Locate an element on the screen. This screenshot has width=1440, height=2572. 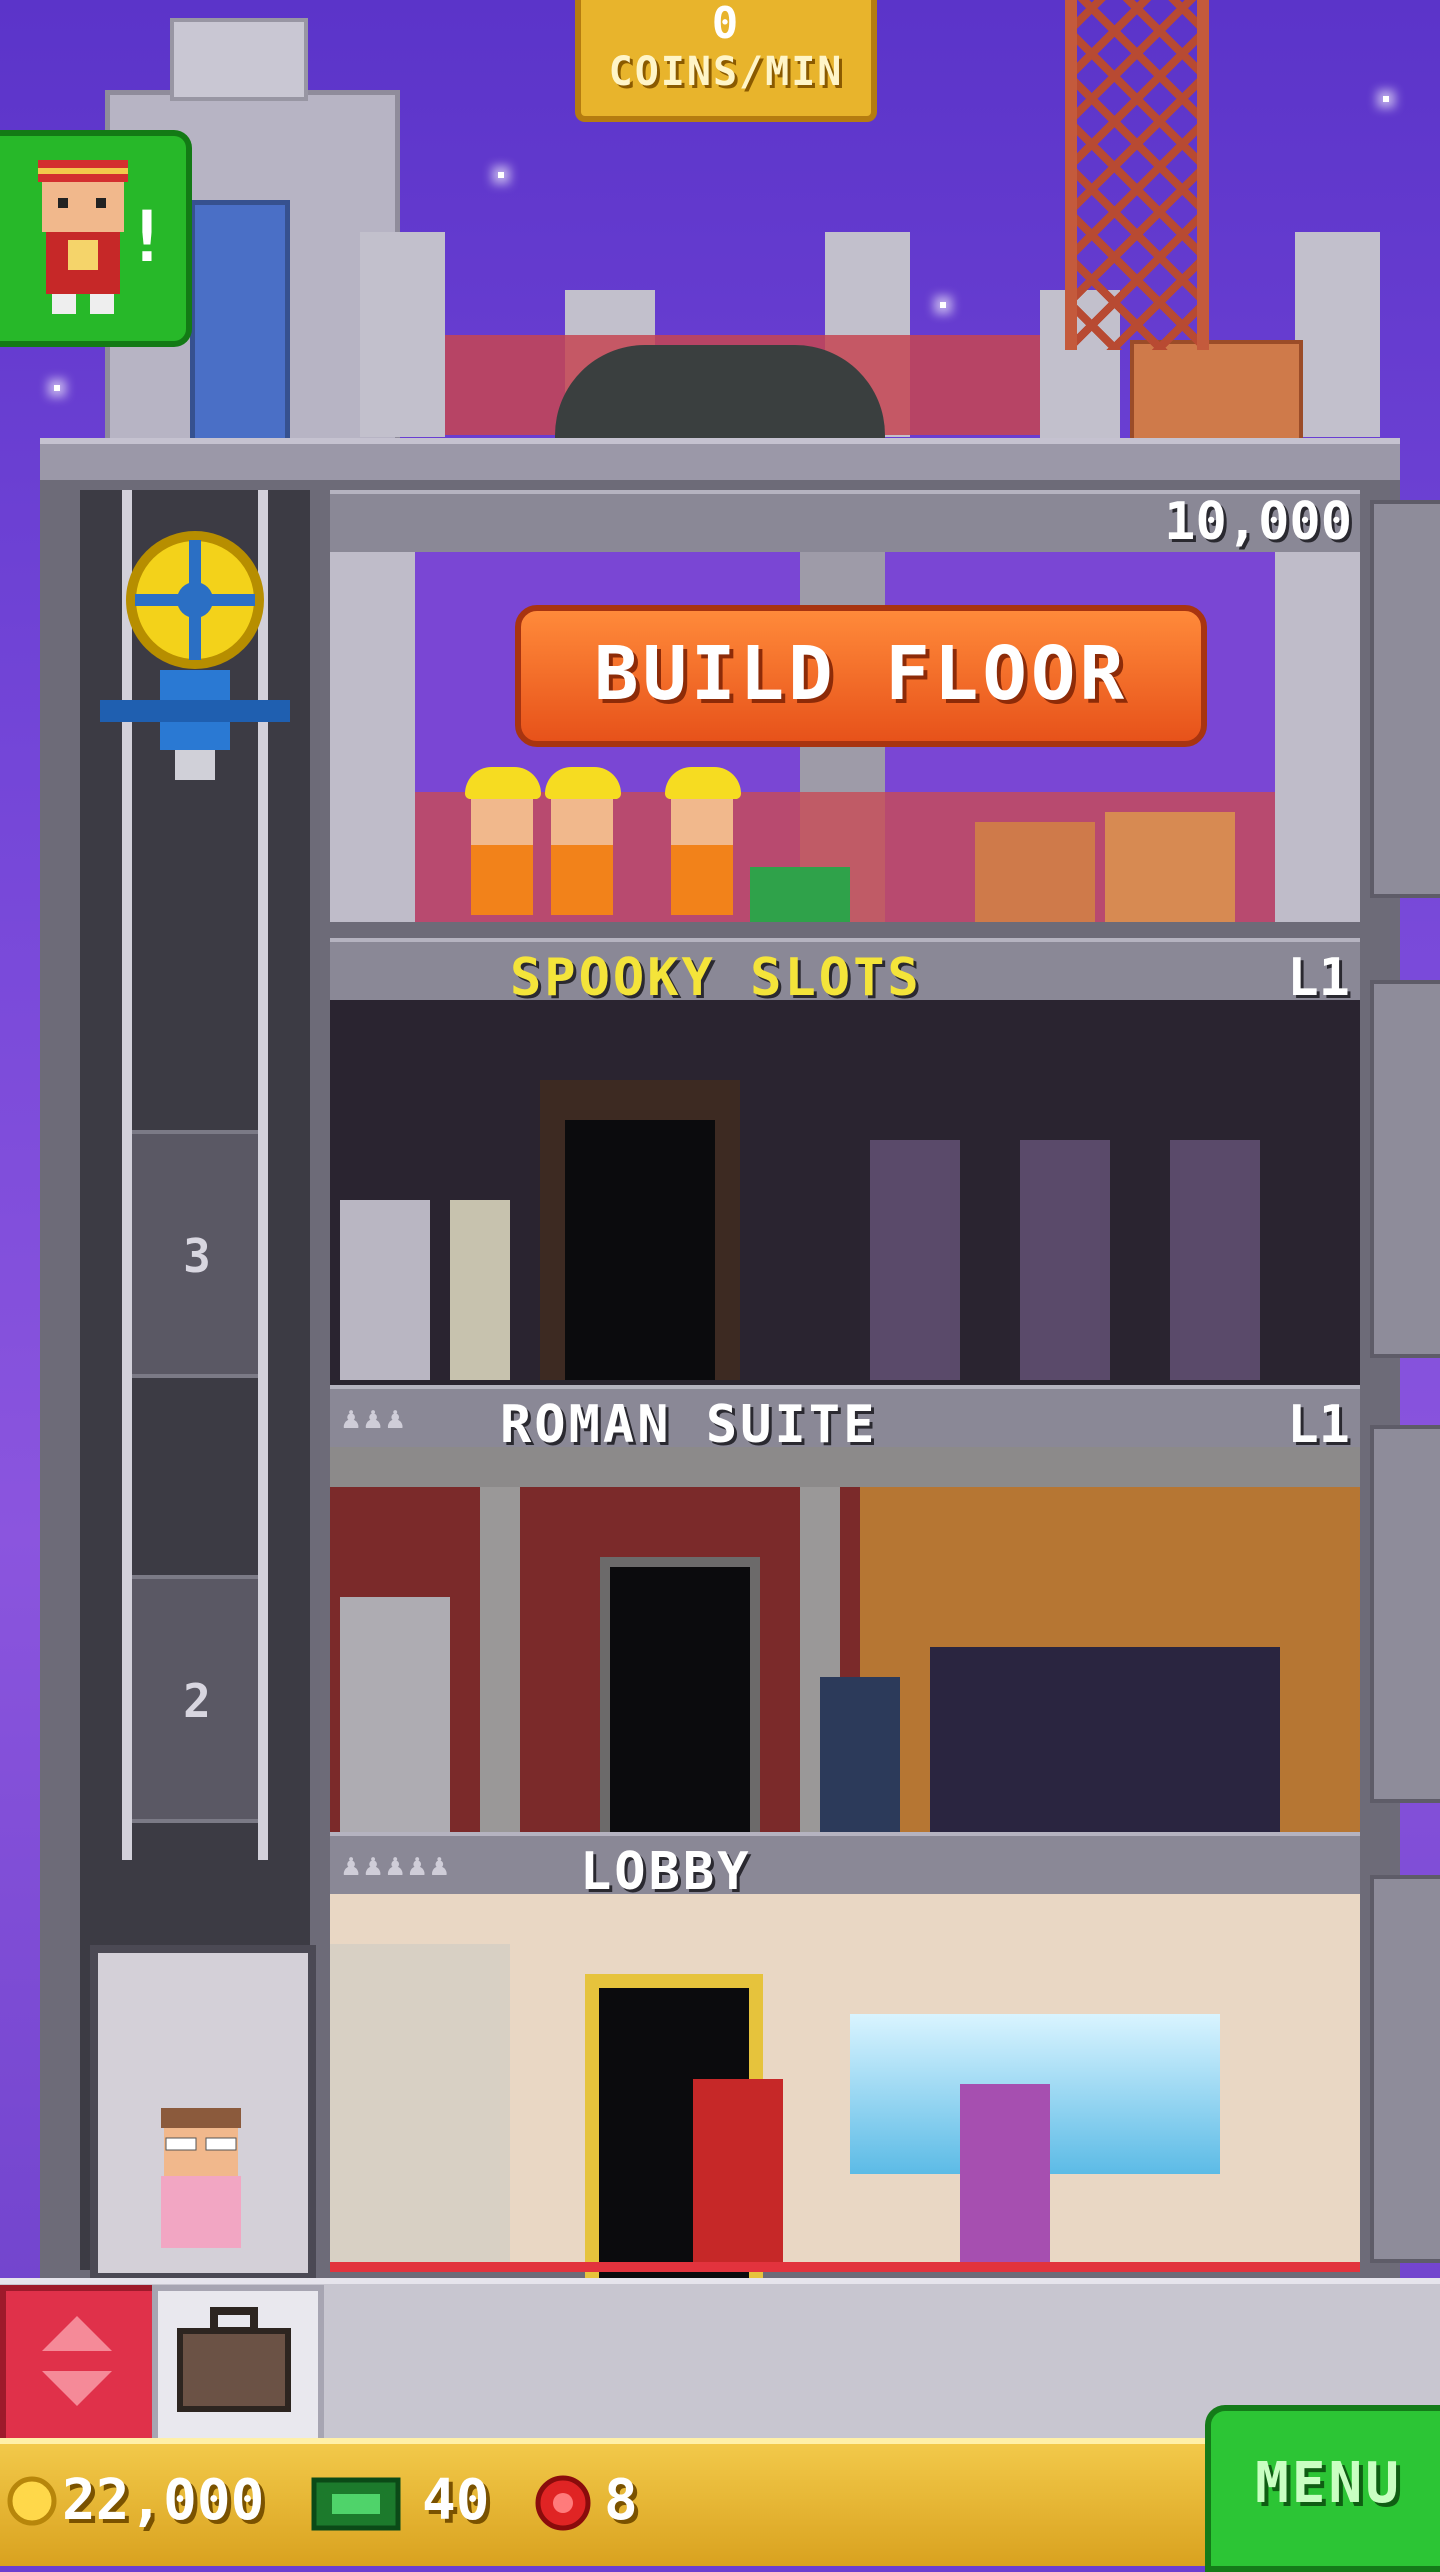
coins-per-min-value: 0 is located at coordinates (726, 24).